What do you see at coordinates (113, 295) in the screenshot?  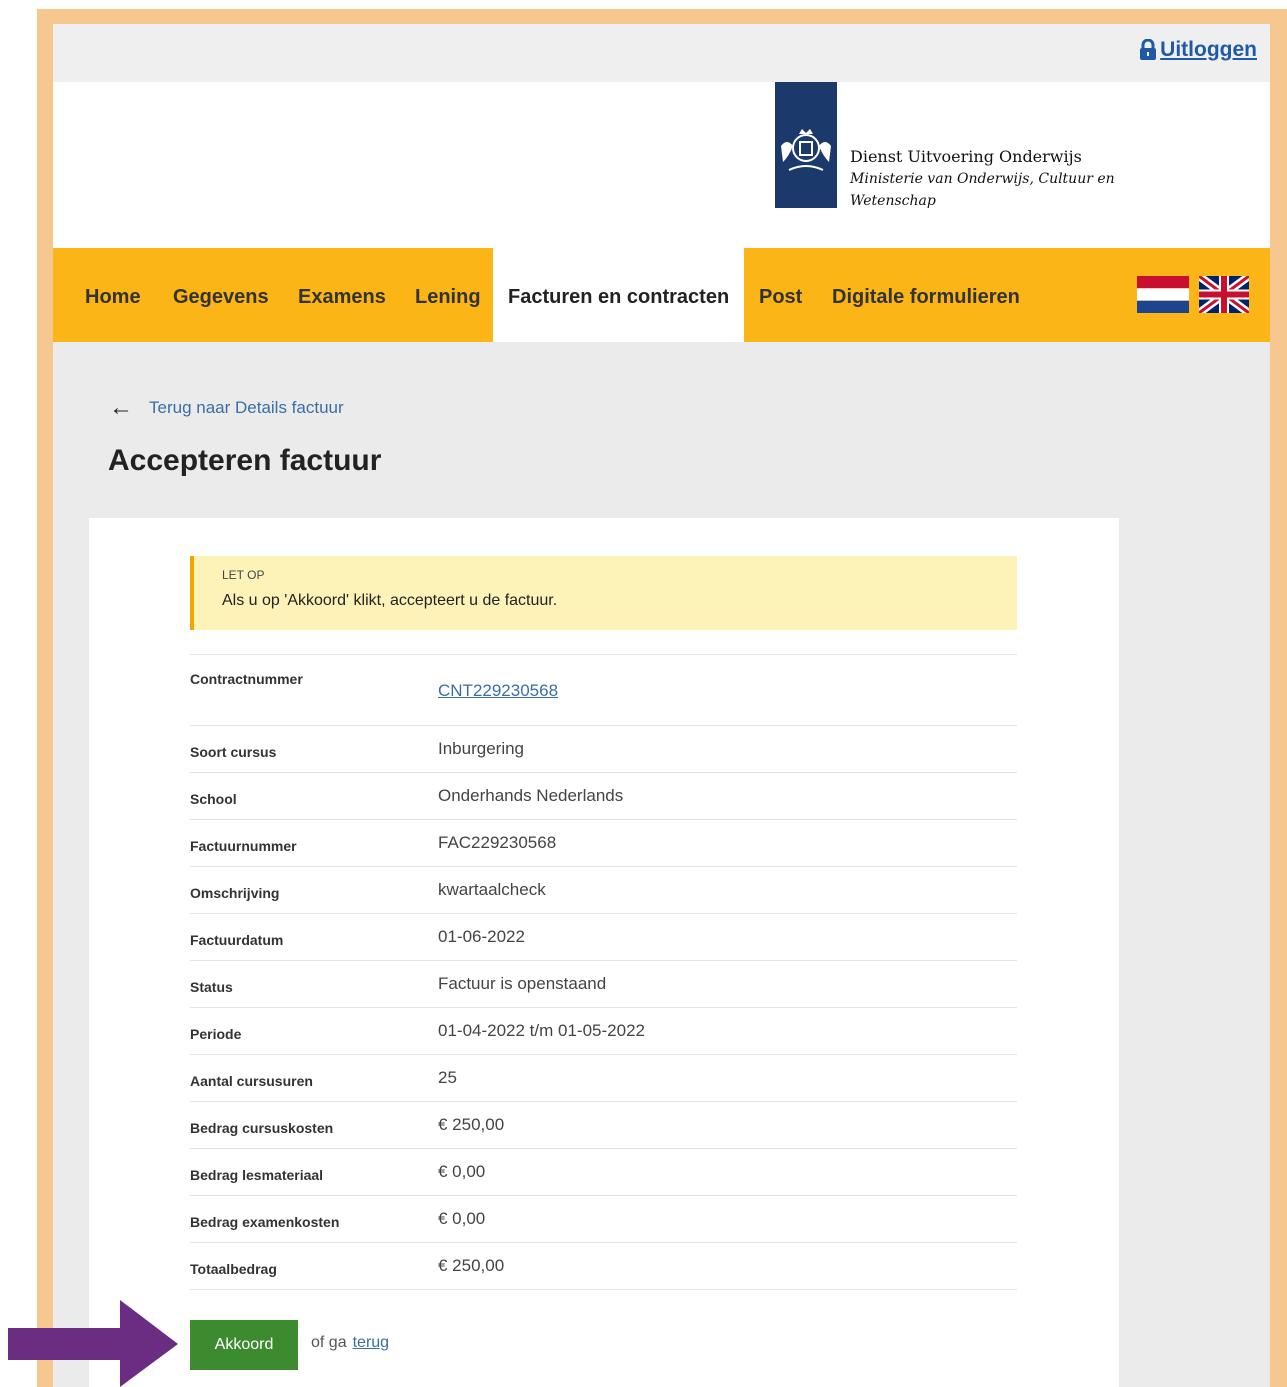 I see `nav-item-home: Home` at bounding box center [113, 295].